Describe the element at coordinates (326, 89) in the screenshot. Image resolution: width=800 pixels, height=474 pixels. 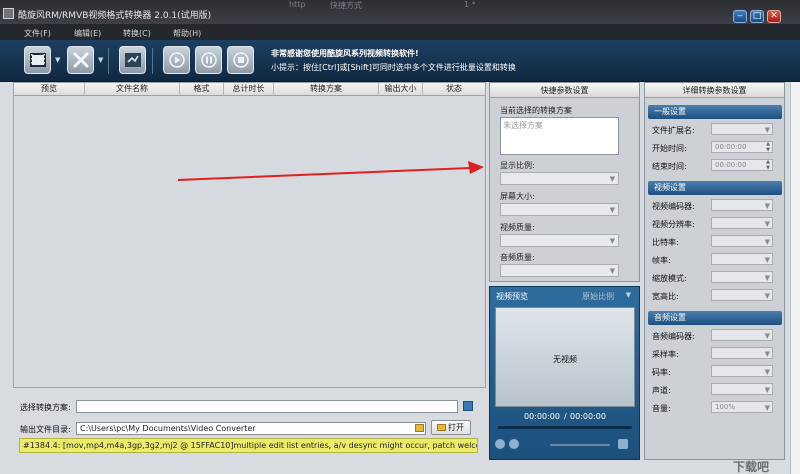
I see `column-scheme: 转换方案` at that location.